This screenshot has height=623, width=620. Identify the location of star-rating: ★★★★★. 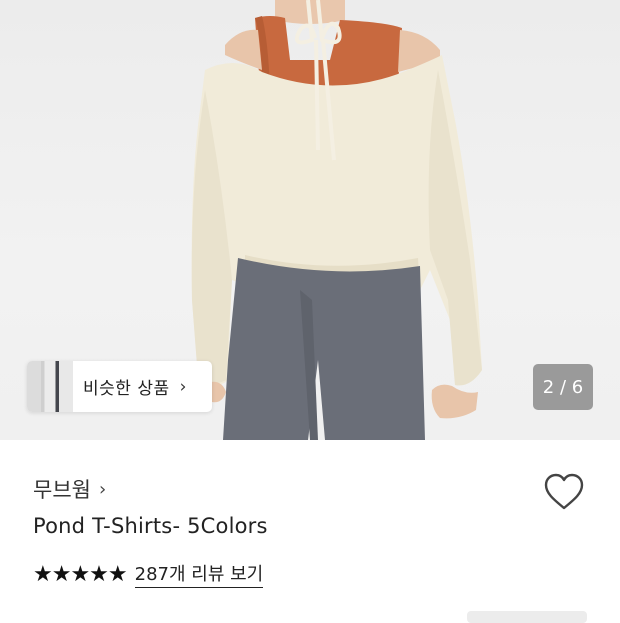
(80, 574).